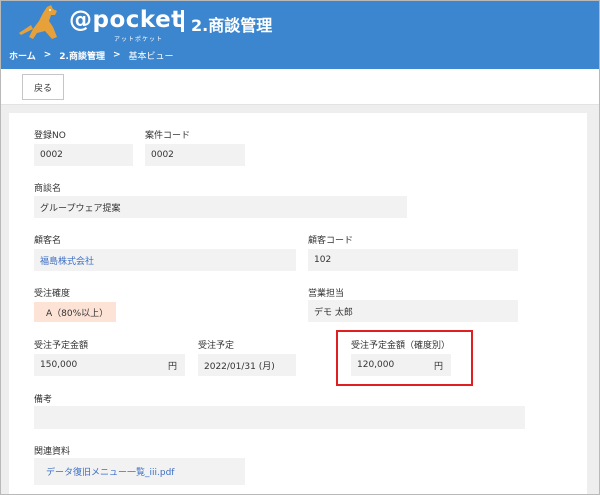 This screenshot has height=495, width=600. I want to click on sales-rep-field: デモ 太郎, so click(413, 311).